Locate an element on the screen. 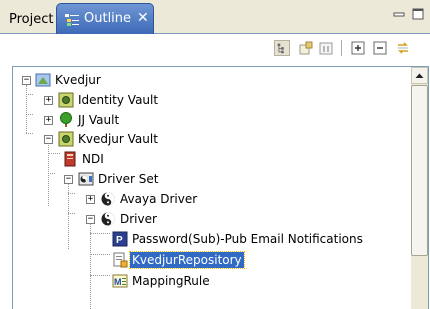 Image resolution: width=430 pixels, height=309 pixels. collapse-all-icon is located at coordinates (380, 48).